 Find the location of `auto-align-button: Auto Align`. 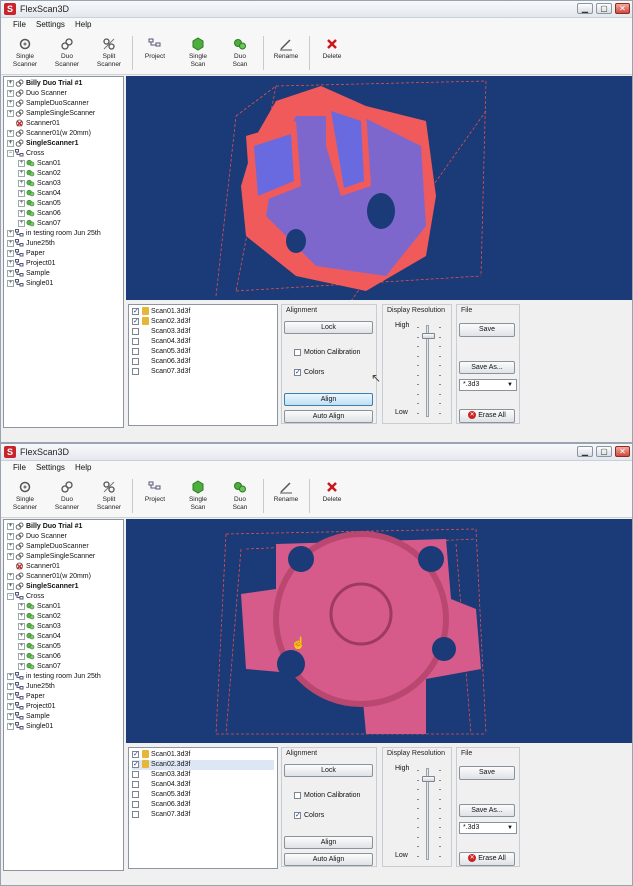

auto-align-button: Auto Align is located at coordinates (328, 416).